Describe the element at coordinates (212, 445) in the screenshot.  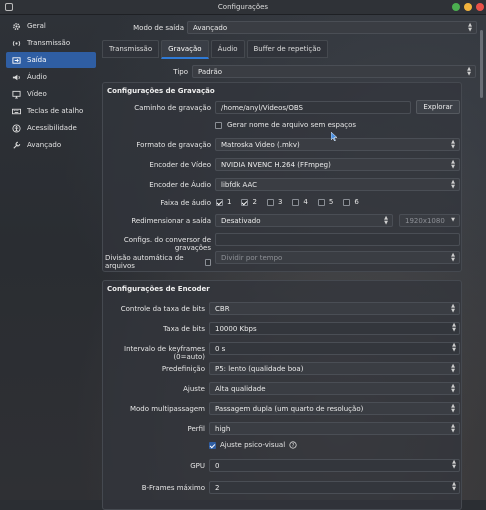
I see `psycho-visual-checkbox` at that location.